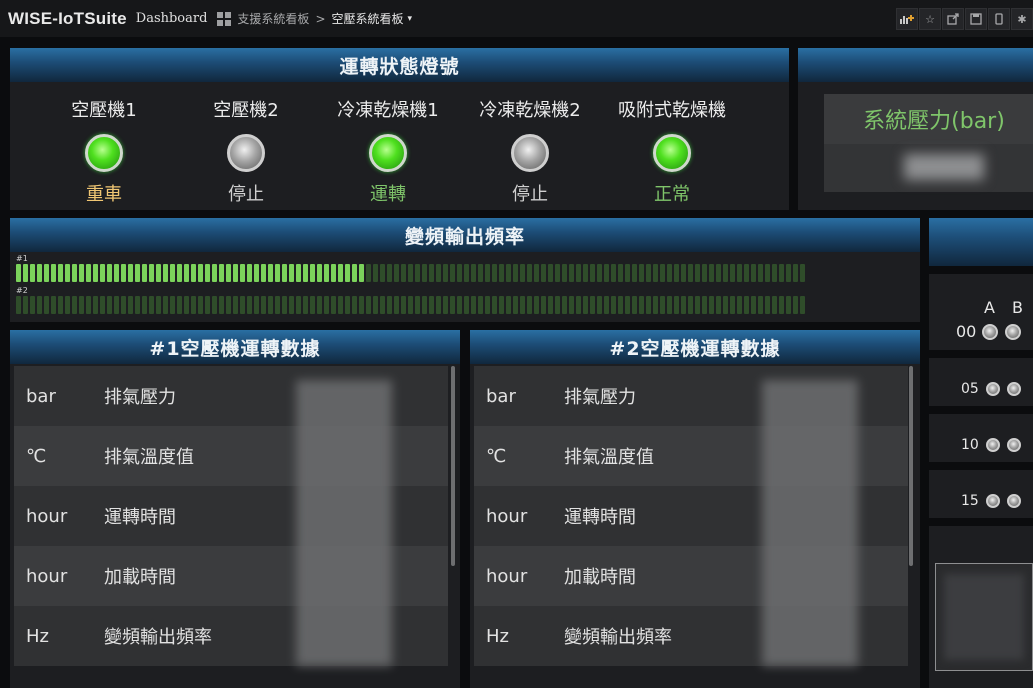 This screenshot has height=688, width=1033. I want to click on star-icon: ☆, so click(930, 19).